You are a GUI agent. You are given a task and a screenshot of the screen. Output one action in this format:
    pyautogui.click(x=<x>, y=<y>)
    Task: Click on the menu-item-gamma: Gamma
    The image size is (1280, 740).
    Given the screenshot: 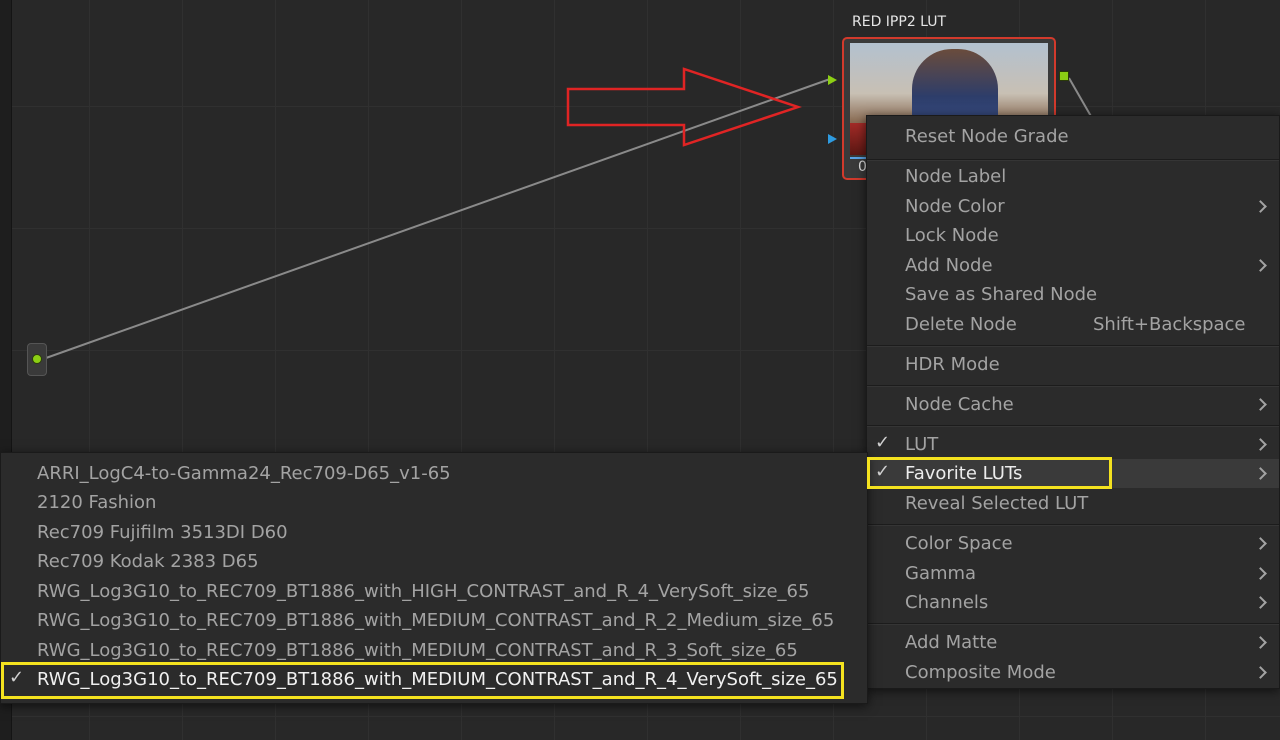 What is the action you would take?
    pyautogui.click(x=1073, y=573)
    